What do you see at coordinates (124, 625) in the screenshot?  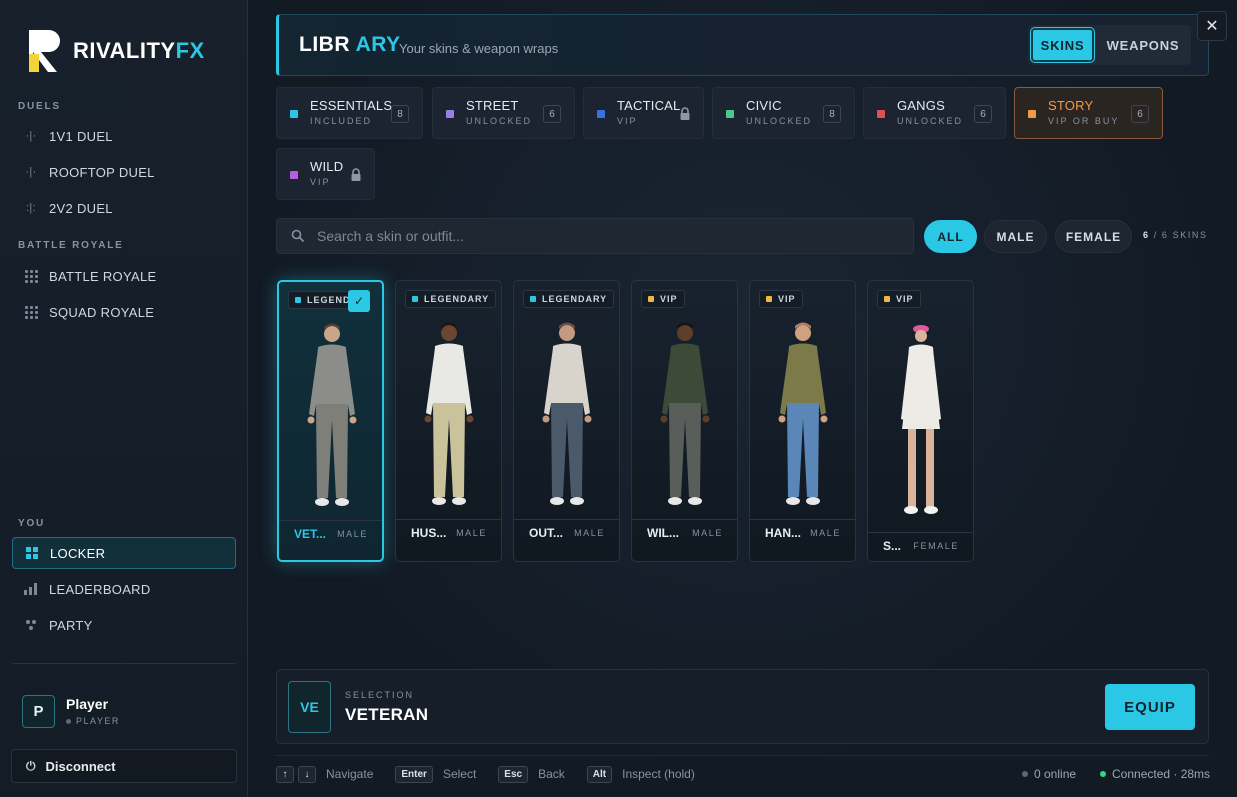 I see `sidebar-item-party: PARTY` at bounding box center [124, 625].